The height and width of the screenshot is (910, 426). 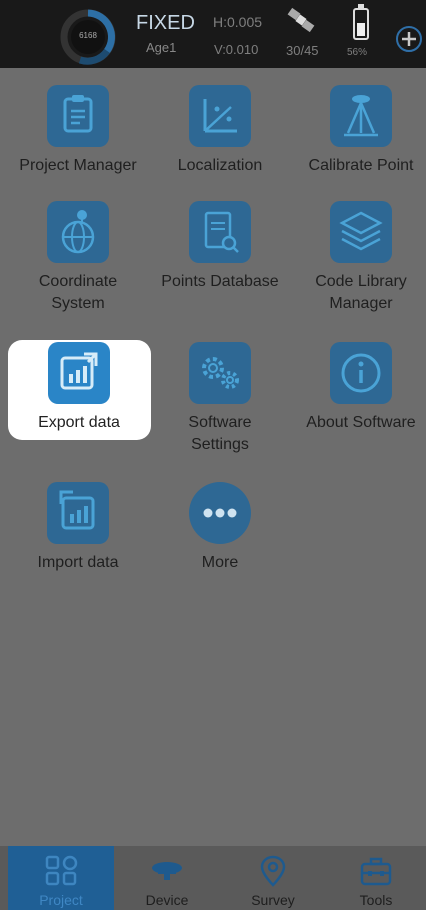 What do you see at coordinates (220, 165) in the screenshot?
I see `menu-item-label: Localization` at bounding box center [220, 165].